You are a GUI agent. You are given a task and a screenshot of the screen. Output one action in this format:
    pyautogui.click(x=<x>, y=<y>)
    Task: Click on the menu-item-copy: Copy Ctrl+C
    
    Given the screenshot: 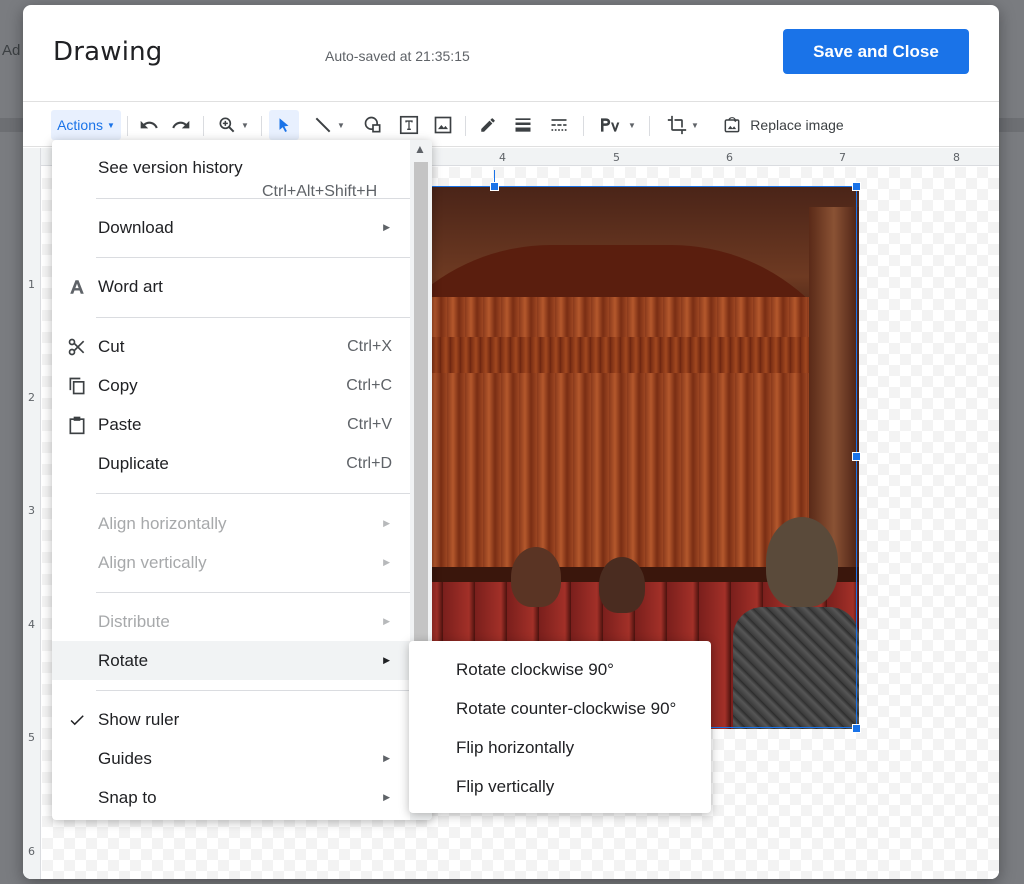 What is the action you would take?
    pyautogui.click(x=231, y=385)
    